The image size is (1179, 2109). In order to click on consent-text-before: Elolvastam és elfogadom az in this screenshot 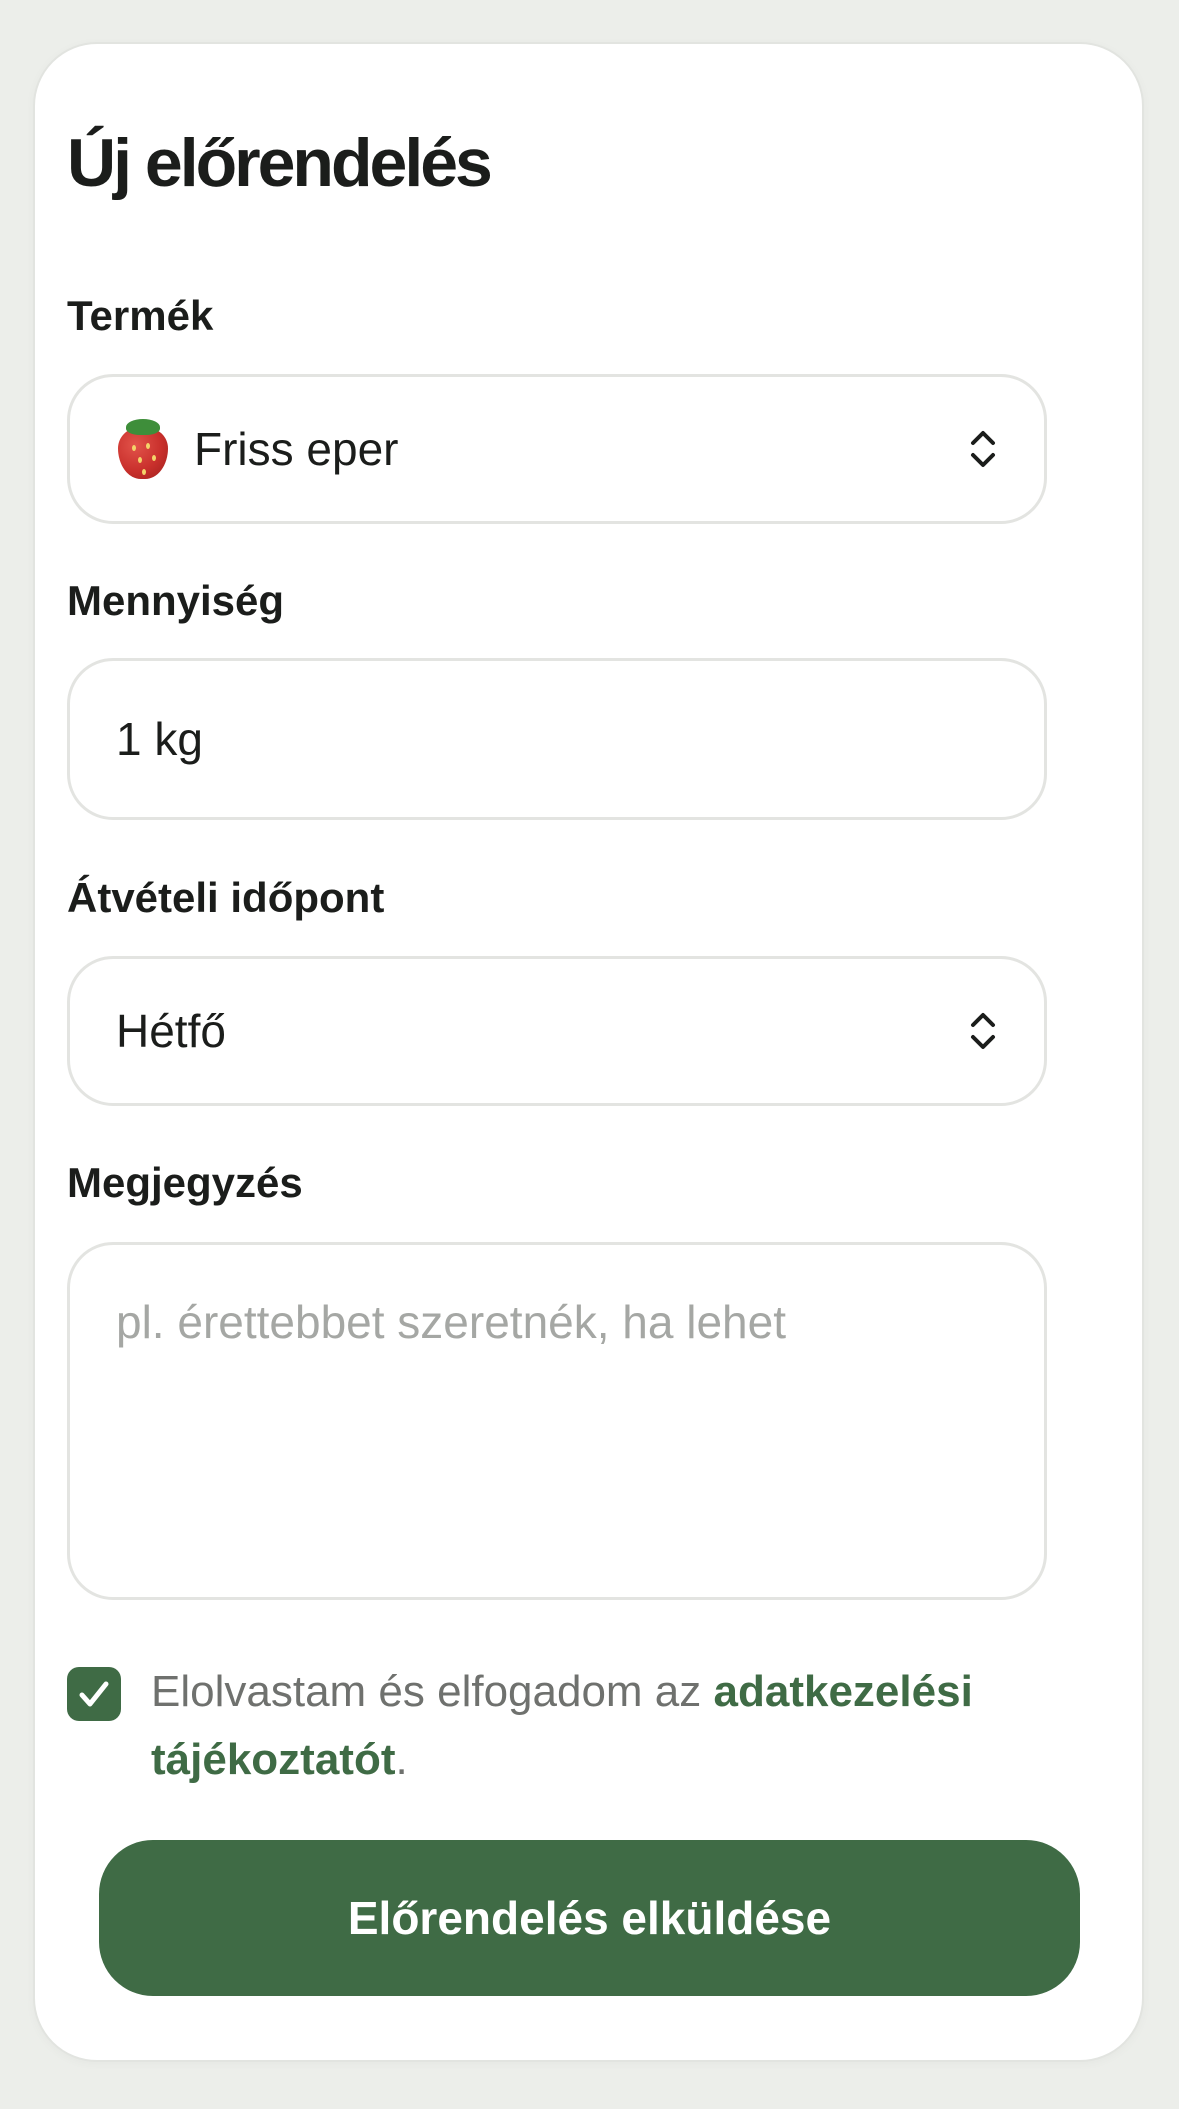, I will do `click(432, 1691)`.